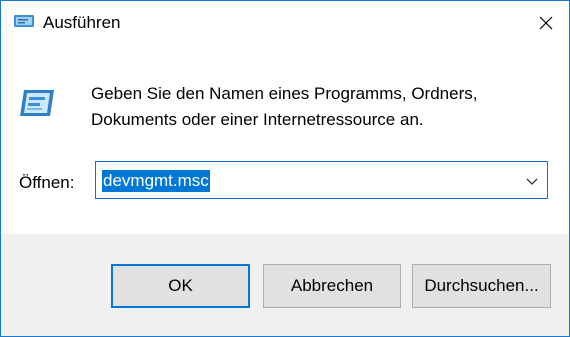 The height and width of the screenshot is (337, 570). I want to click on close-icon, so click(546, 23).